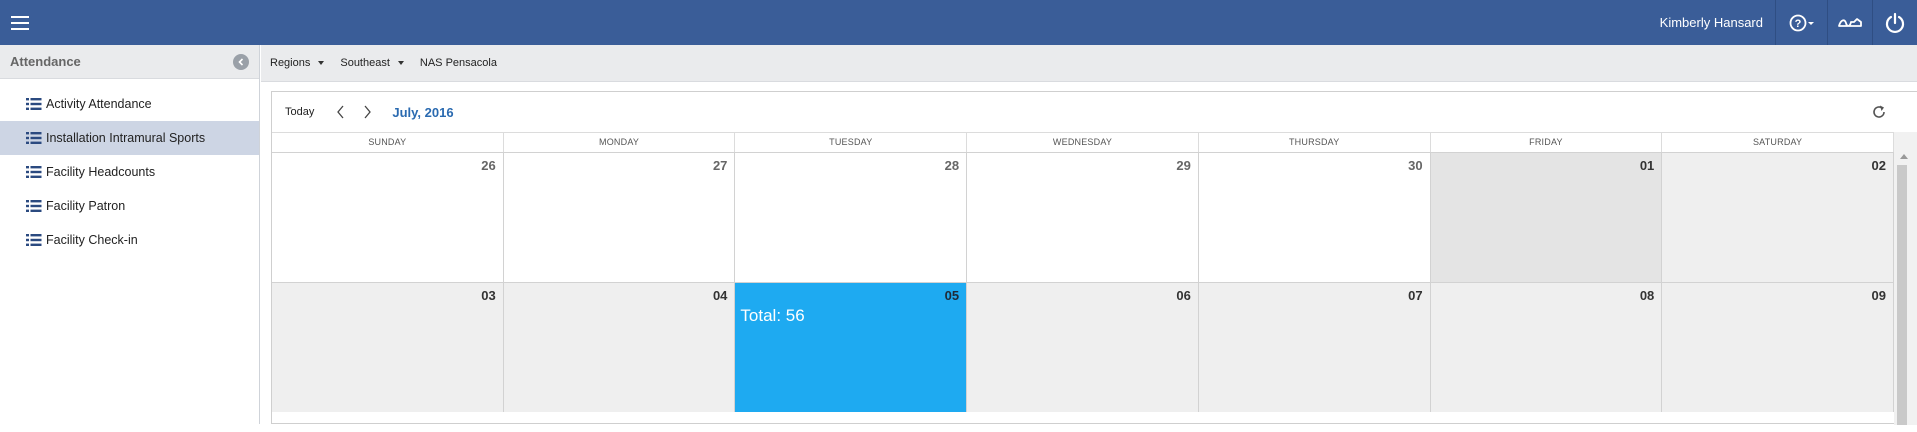  Describe the element at coordinates (772, 316) in the screenshot. I see `event-total: Total: 56` at that location.